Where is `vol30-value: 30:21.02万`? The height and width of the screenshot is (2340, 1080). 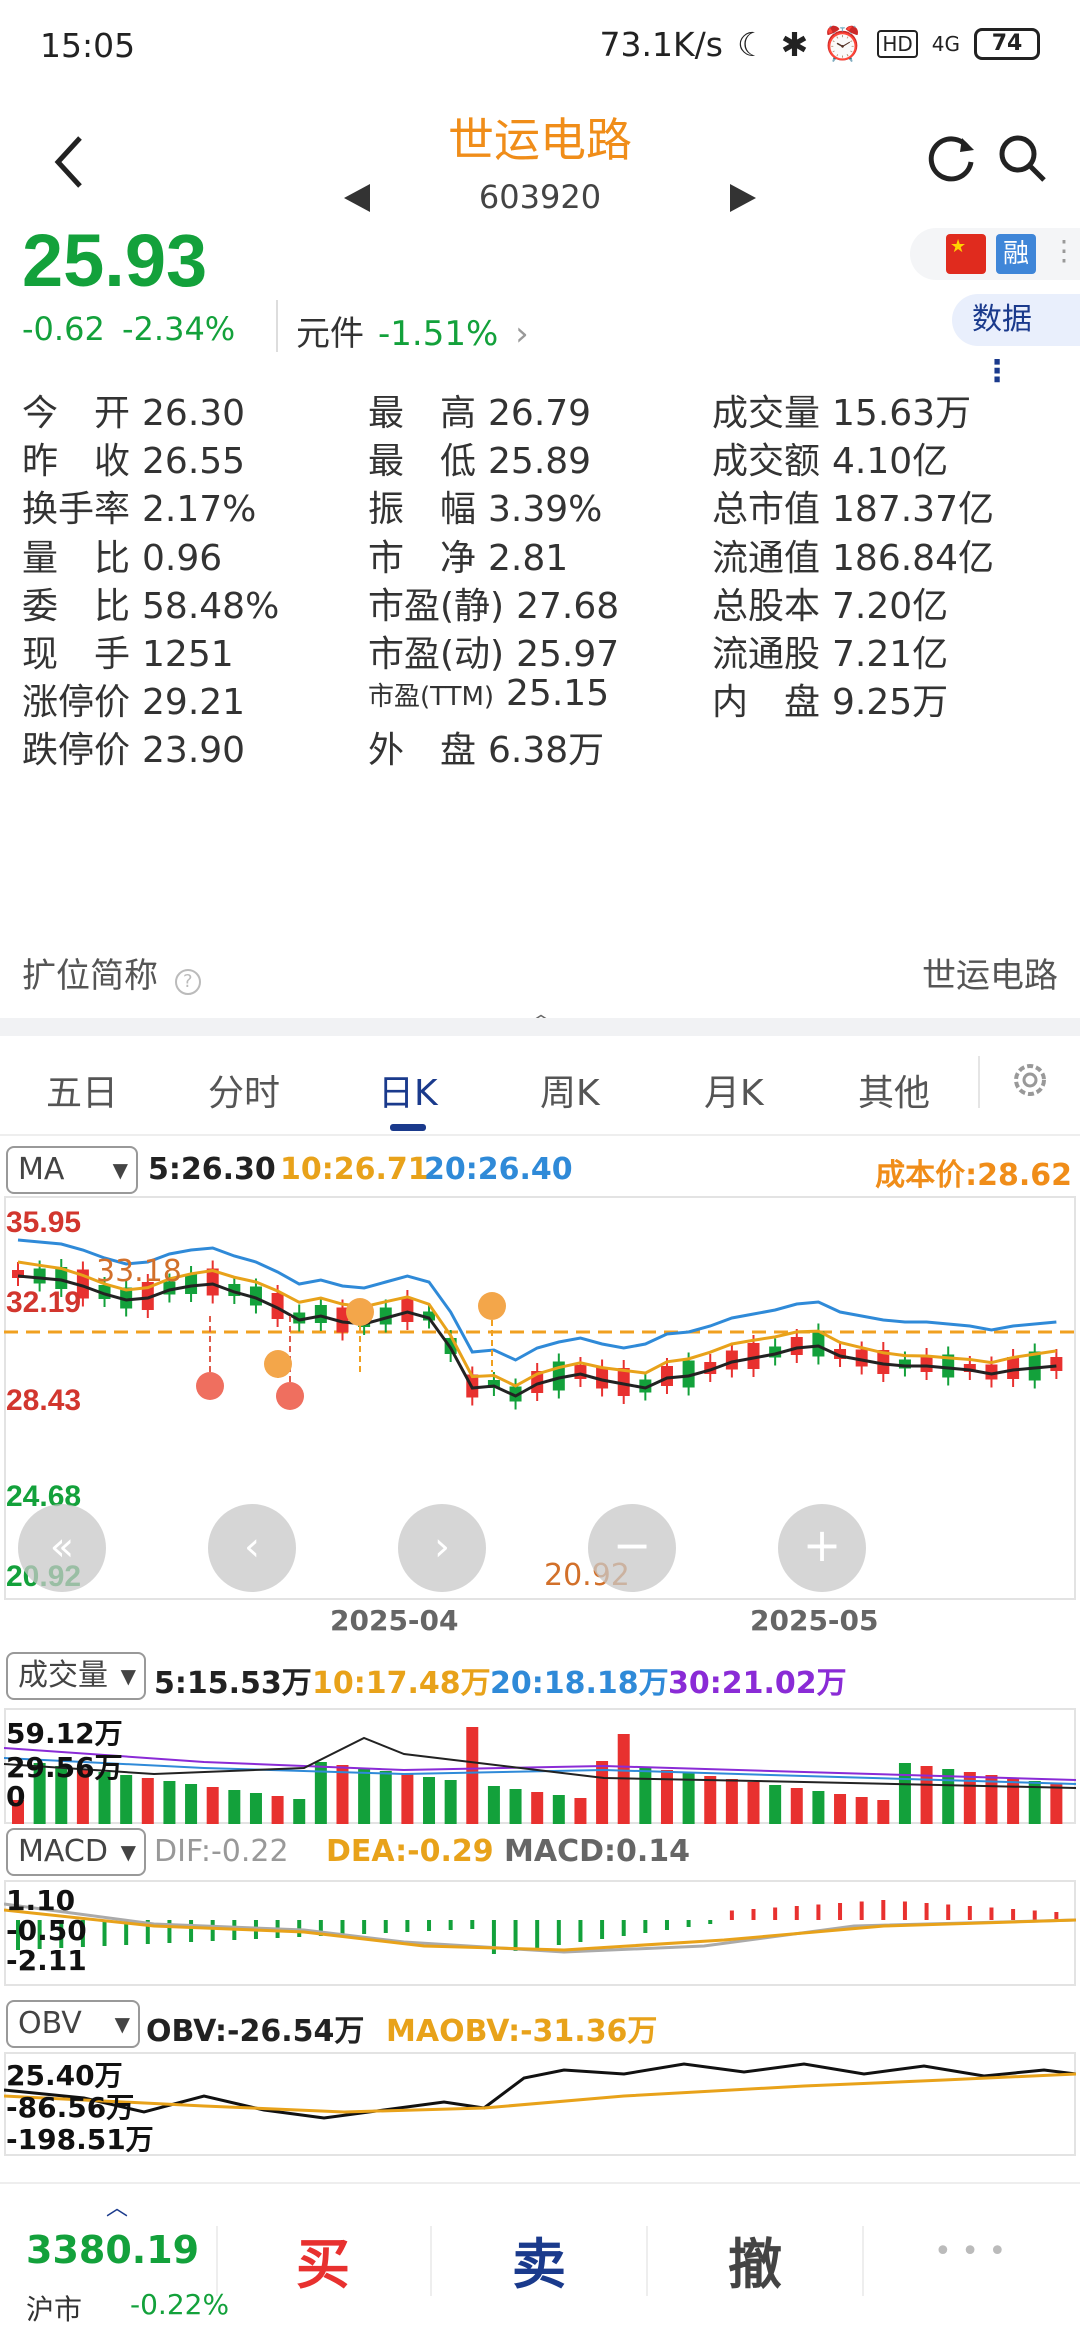 vol30-value: 30:21.02万 is located at coordinates (757, 1683).